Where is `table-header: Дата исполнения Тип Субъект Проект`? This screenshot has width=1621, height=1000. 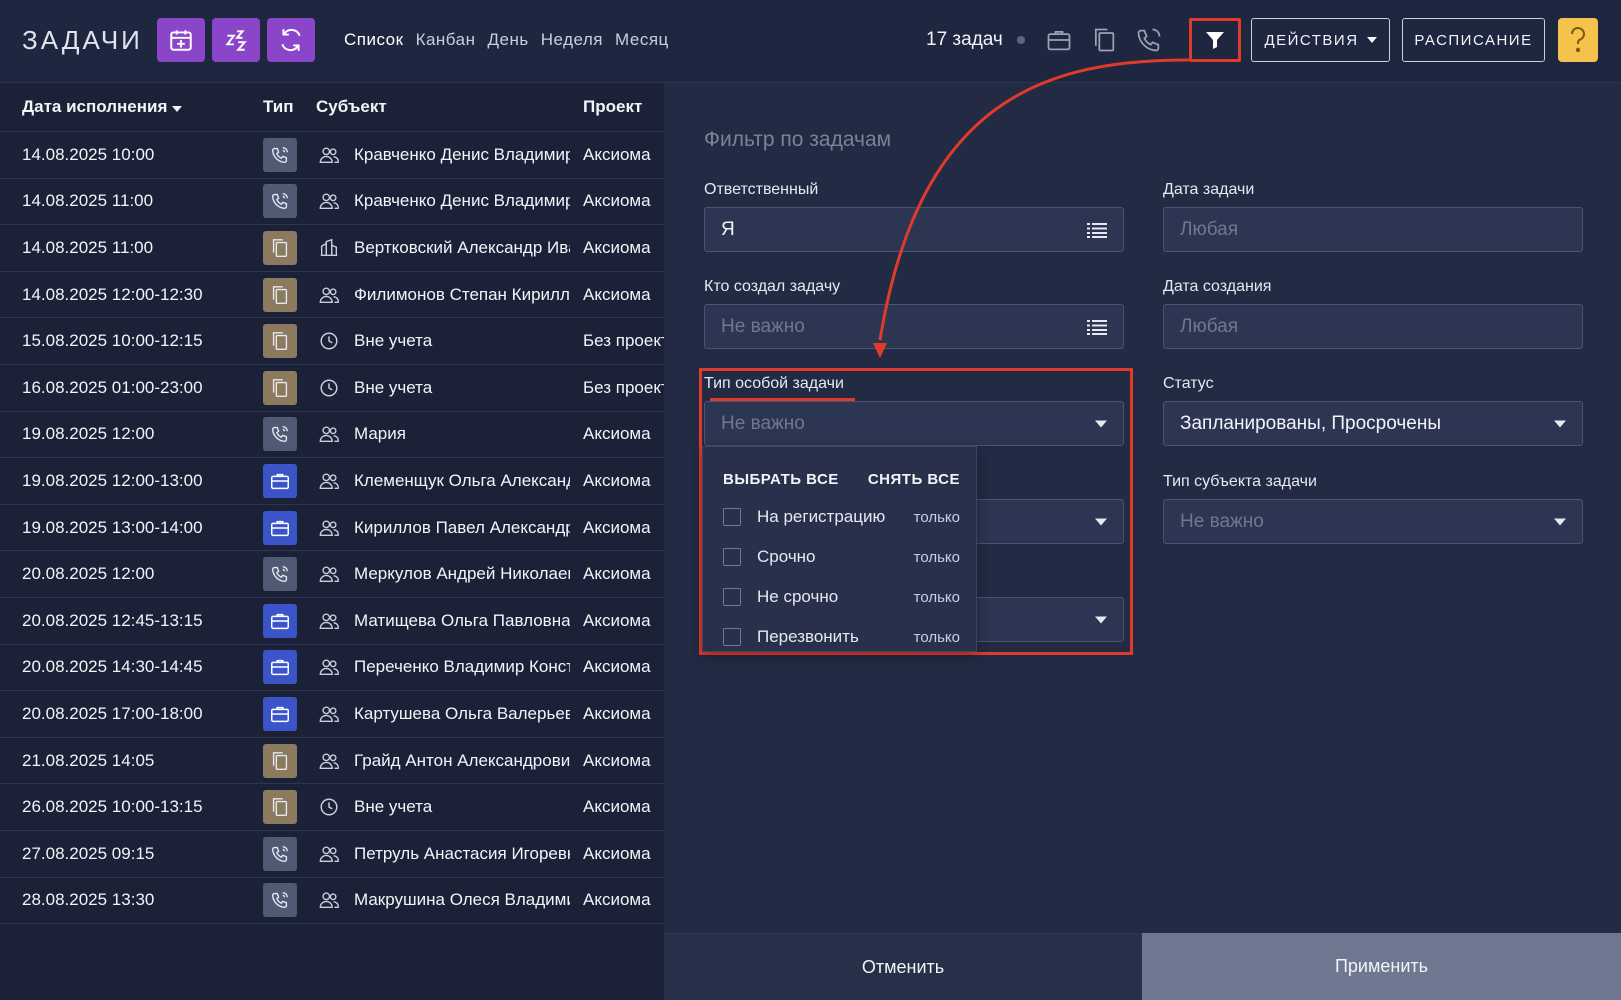 table-header: Дата исполнения Тип Субъект Проект is located at coordinates (332, 107).